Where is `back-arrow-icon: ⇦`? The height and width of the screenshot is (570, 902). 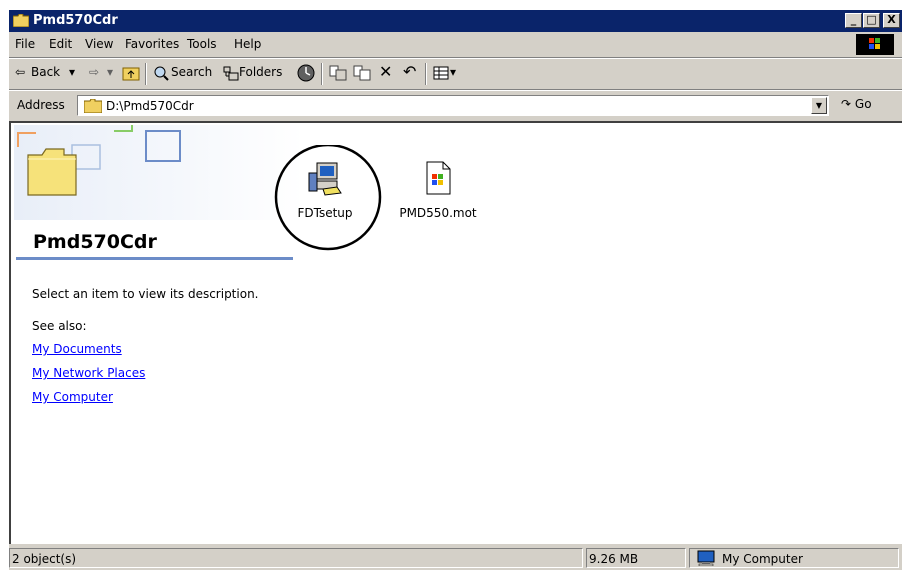
back-arrow-icon: ⇦ is located at coordinates (20, 72).